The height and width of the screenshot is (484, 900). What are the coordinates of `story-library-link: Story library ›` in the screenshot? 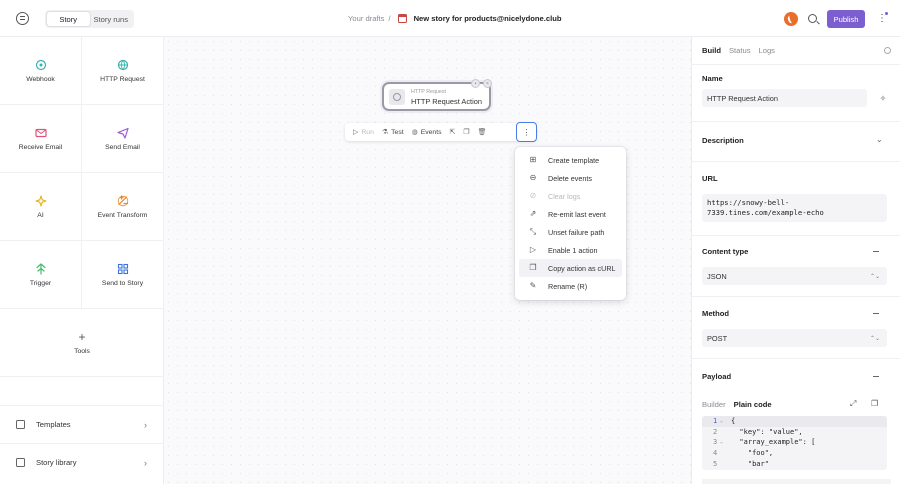 It's located at (82, 462).